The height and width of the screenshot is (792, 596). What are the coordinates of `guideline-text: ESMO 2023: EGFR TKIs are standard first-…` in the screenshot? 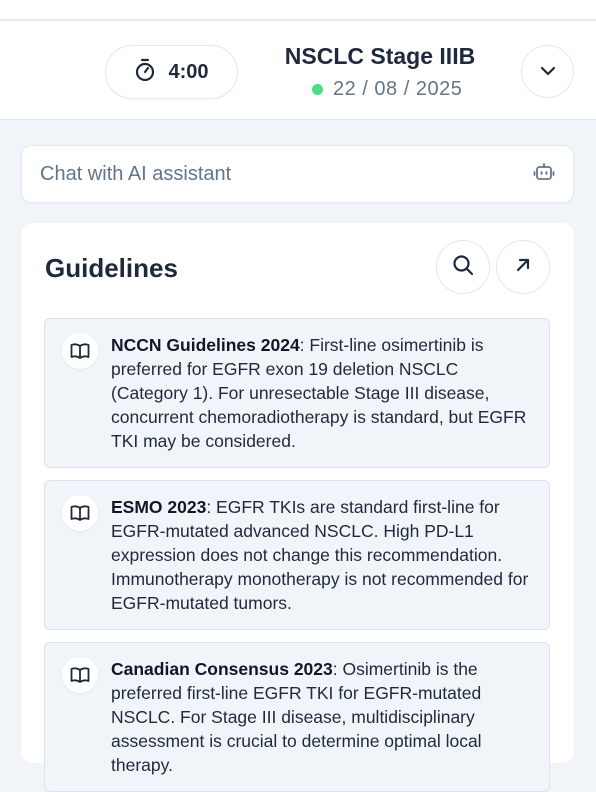 It's located at (321, 555).